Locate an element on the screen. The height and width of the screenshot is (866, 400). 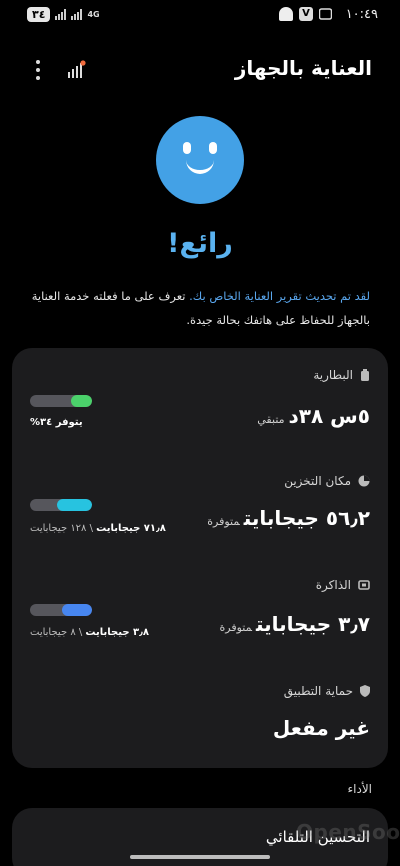
report-link: لقد تم تحديث تقرير العناية الخاص بك. is located at coordinates (279, 296).